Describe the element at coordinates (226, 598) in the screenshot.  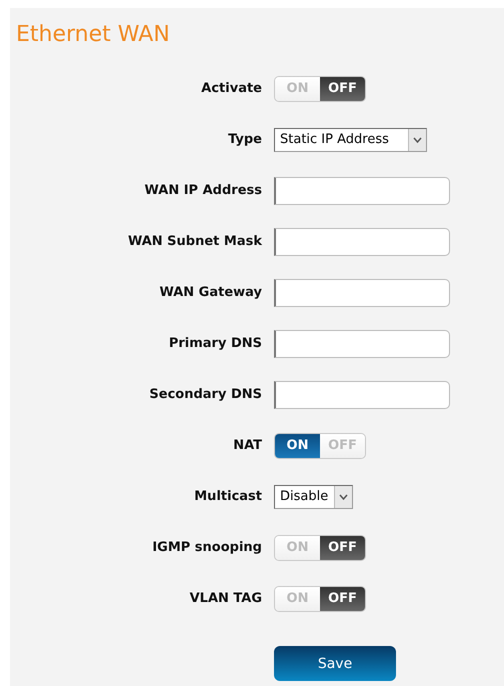
I see `field-label: VLAN TAG` at that location.